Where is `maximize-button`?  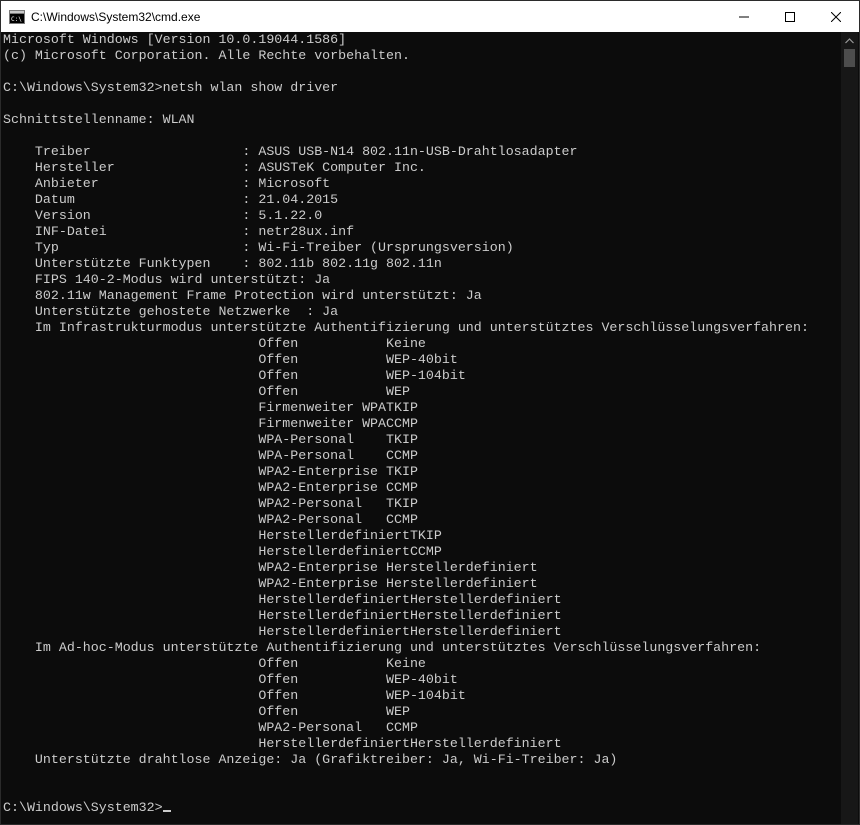 maximize-button is located at coordinates (790, 16).